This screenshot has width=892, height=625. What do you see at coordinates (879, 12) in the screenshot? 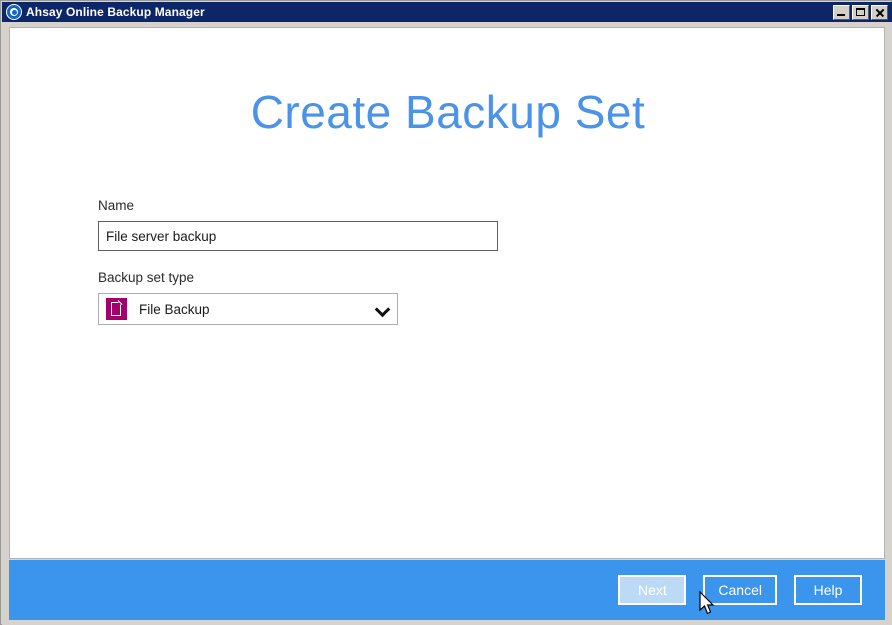
I see `close-button` at bounding box center [879, 12].